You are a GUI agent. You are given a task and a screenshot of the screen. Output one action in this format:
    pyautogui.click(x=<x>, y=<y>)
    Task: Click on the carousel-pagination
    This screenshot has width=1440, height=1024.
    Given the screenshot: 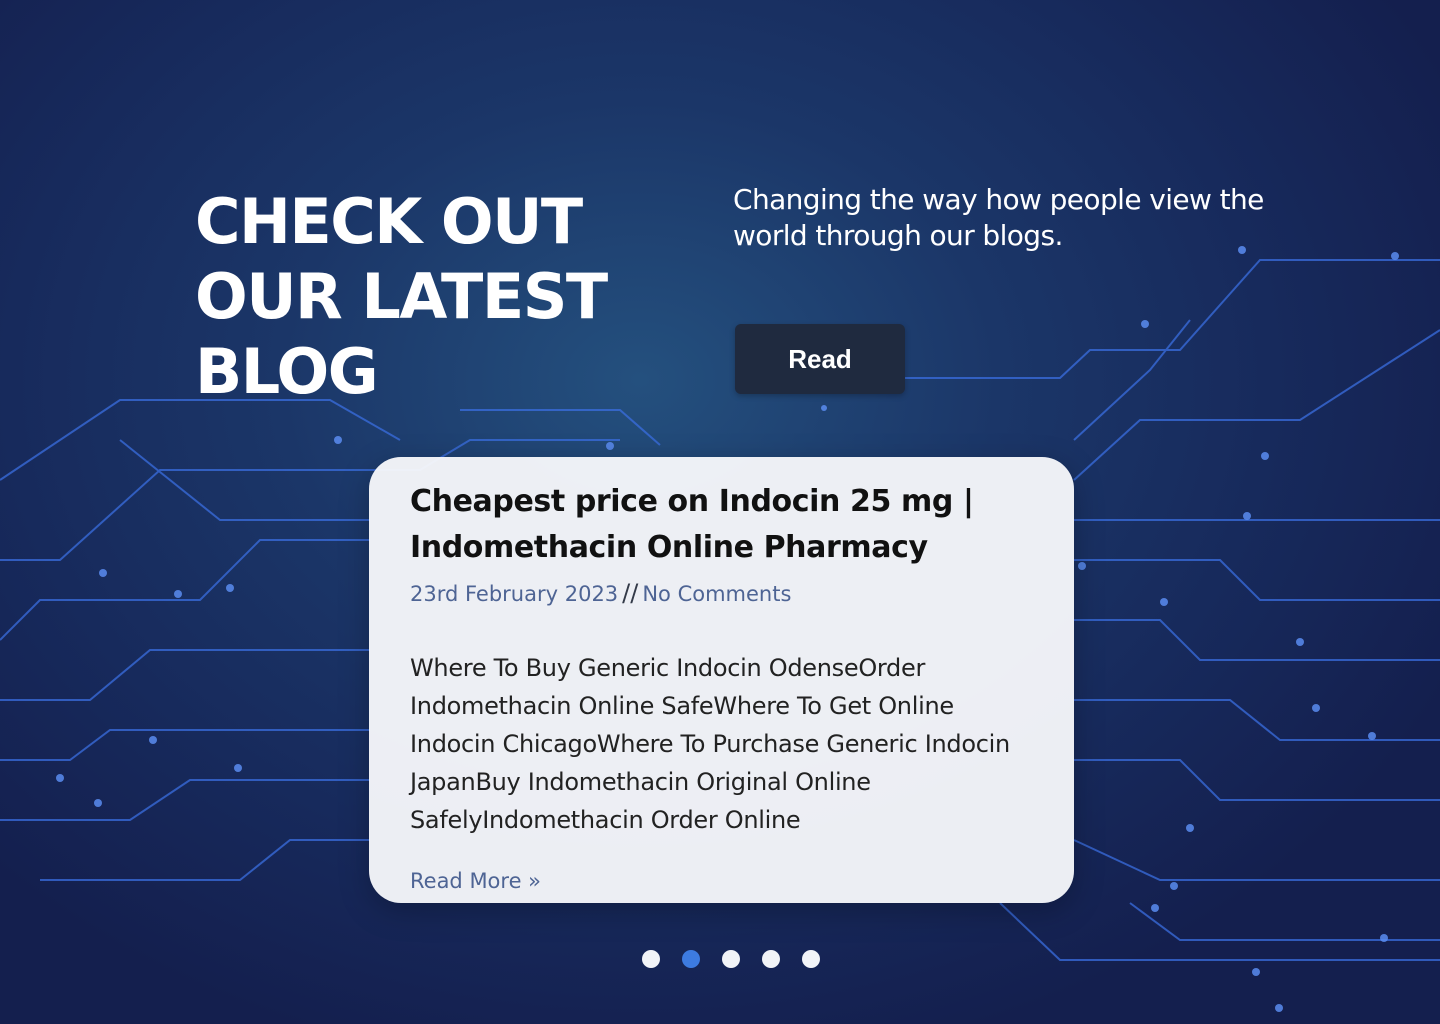 What is the action you would take?
    pyautogui.click(x=731, y=959)
    